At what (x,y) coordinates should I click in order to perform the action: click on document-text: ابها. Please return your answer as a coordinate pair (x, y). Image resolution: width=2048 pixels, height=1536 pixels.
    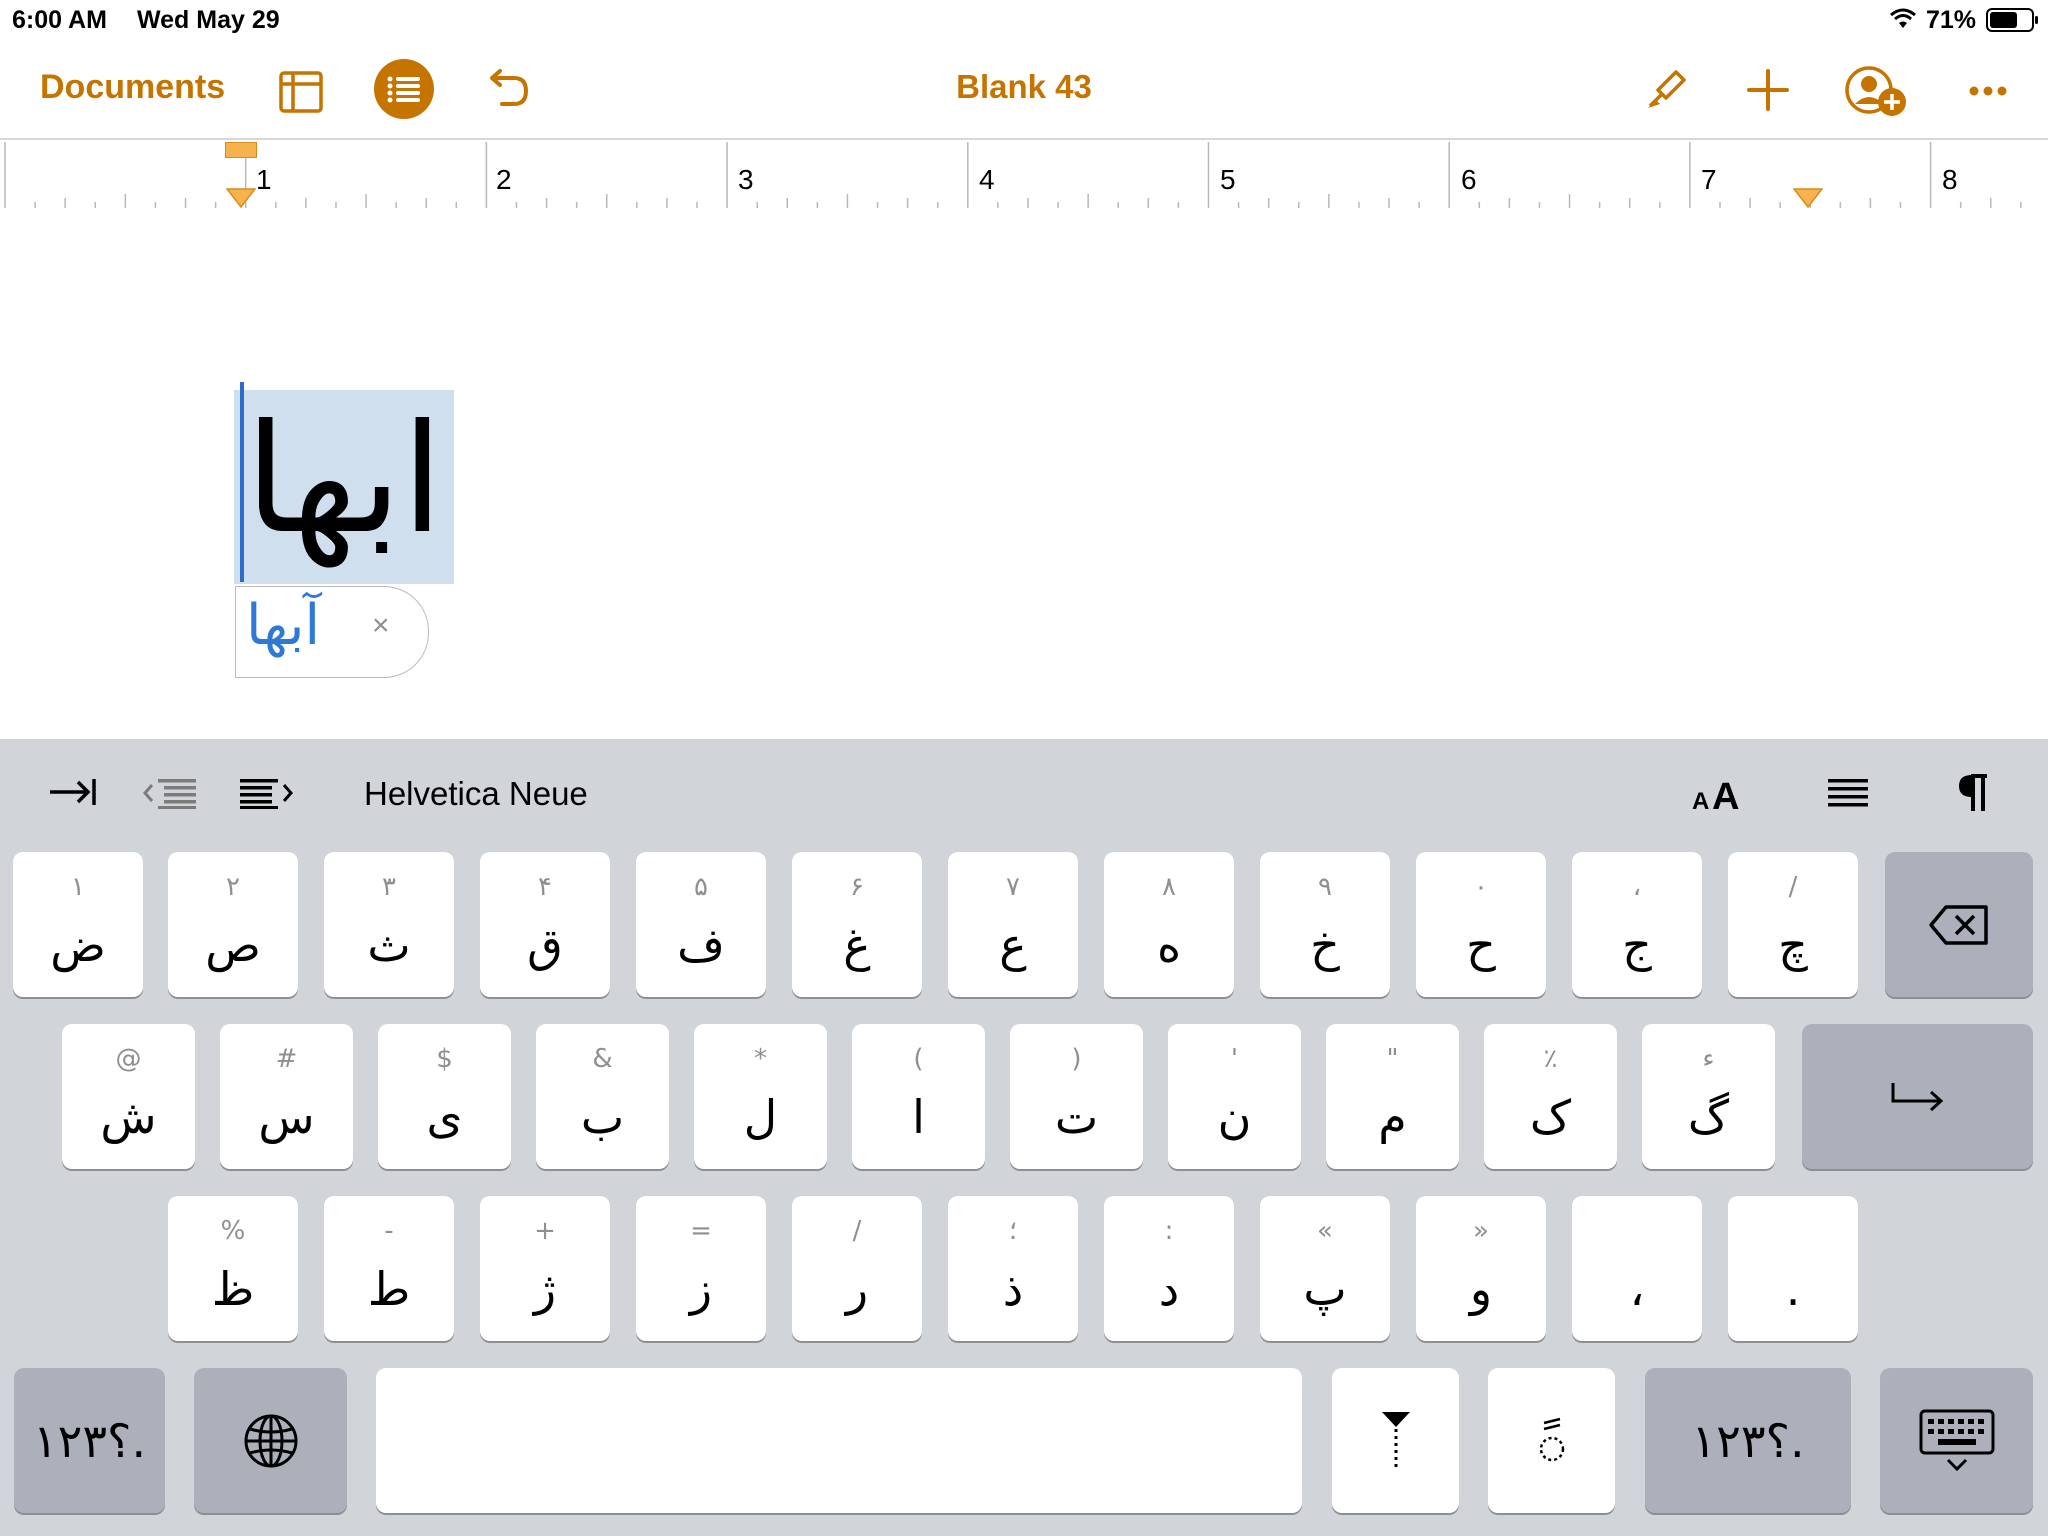
    Looking at the image, I should click on (344, 482).